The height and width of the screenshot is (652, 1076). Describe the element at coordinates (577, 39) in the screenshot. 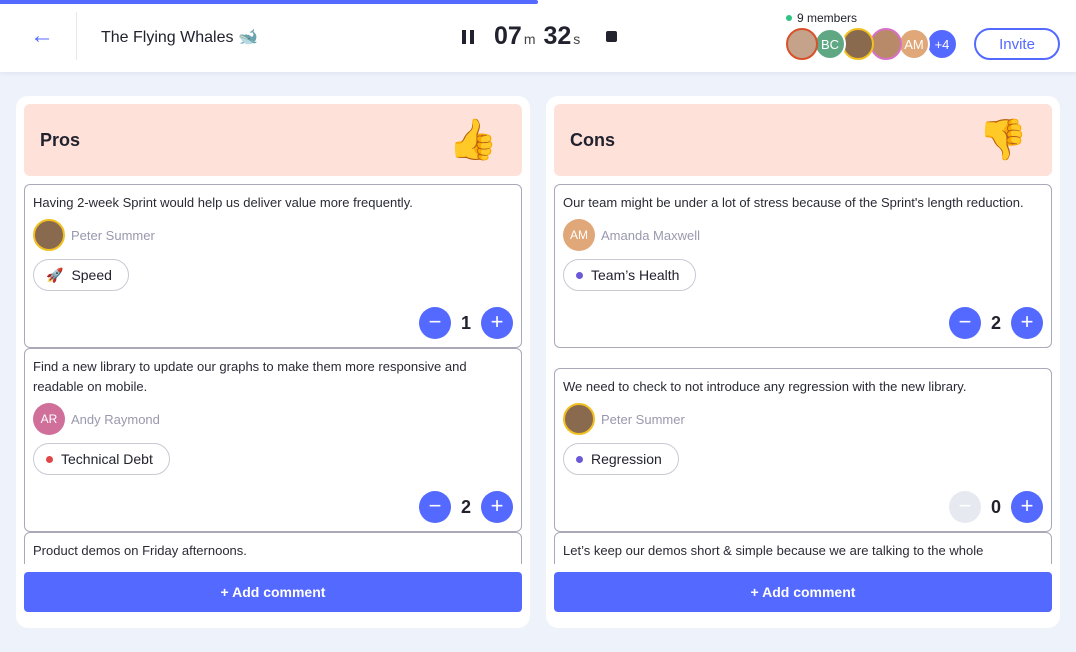

I see `seconds-unit: s` at that location.